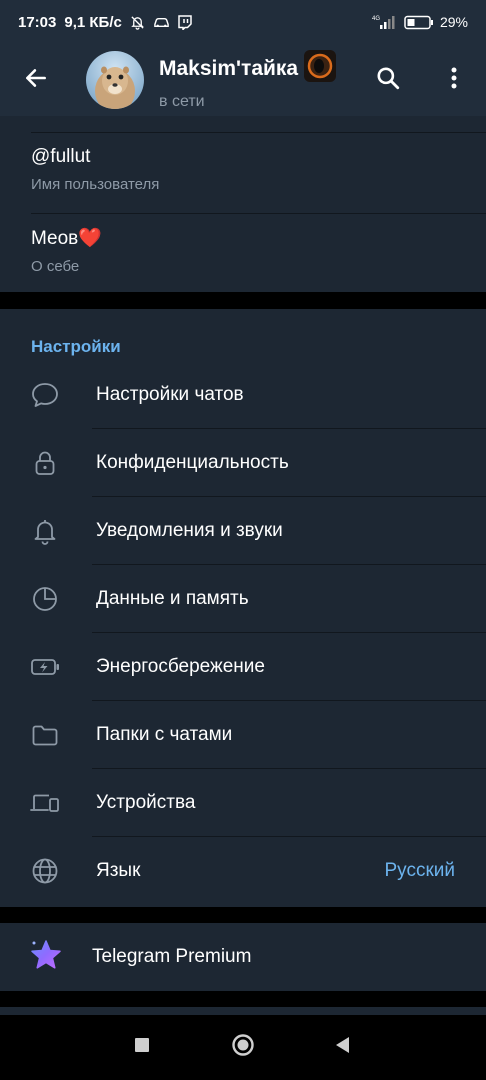 The image size is (486, 1080). I want to click on status-time: 17:03, so click(37, 22).